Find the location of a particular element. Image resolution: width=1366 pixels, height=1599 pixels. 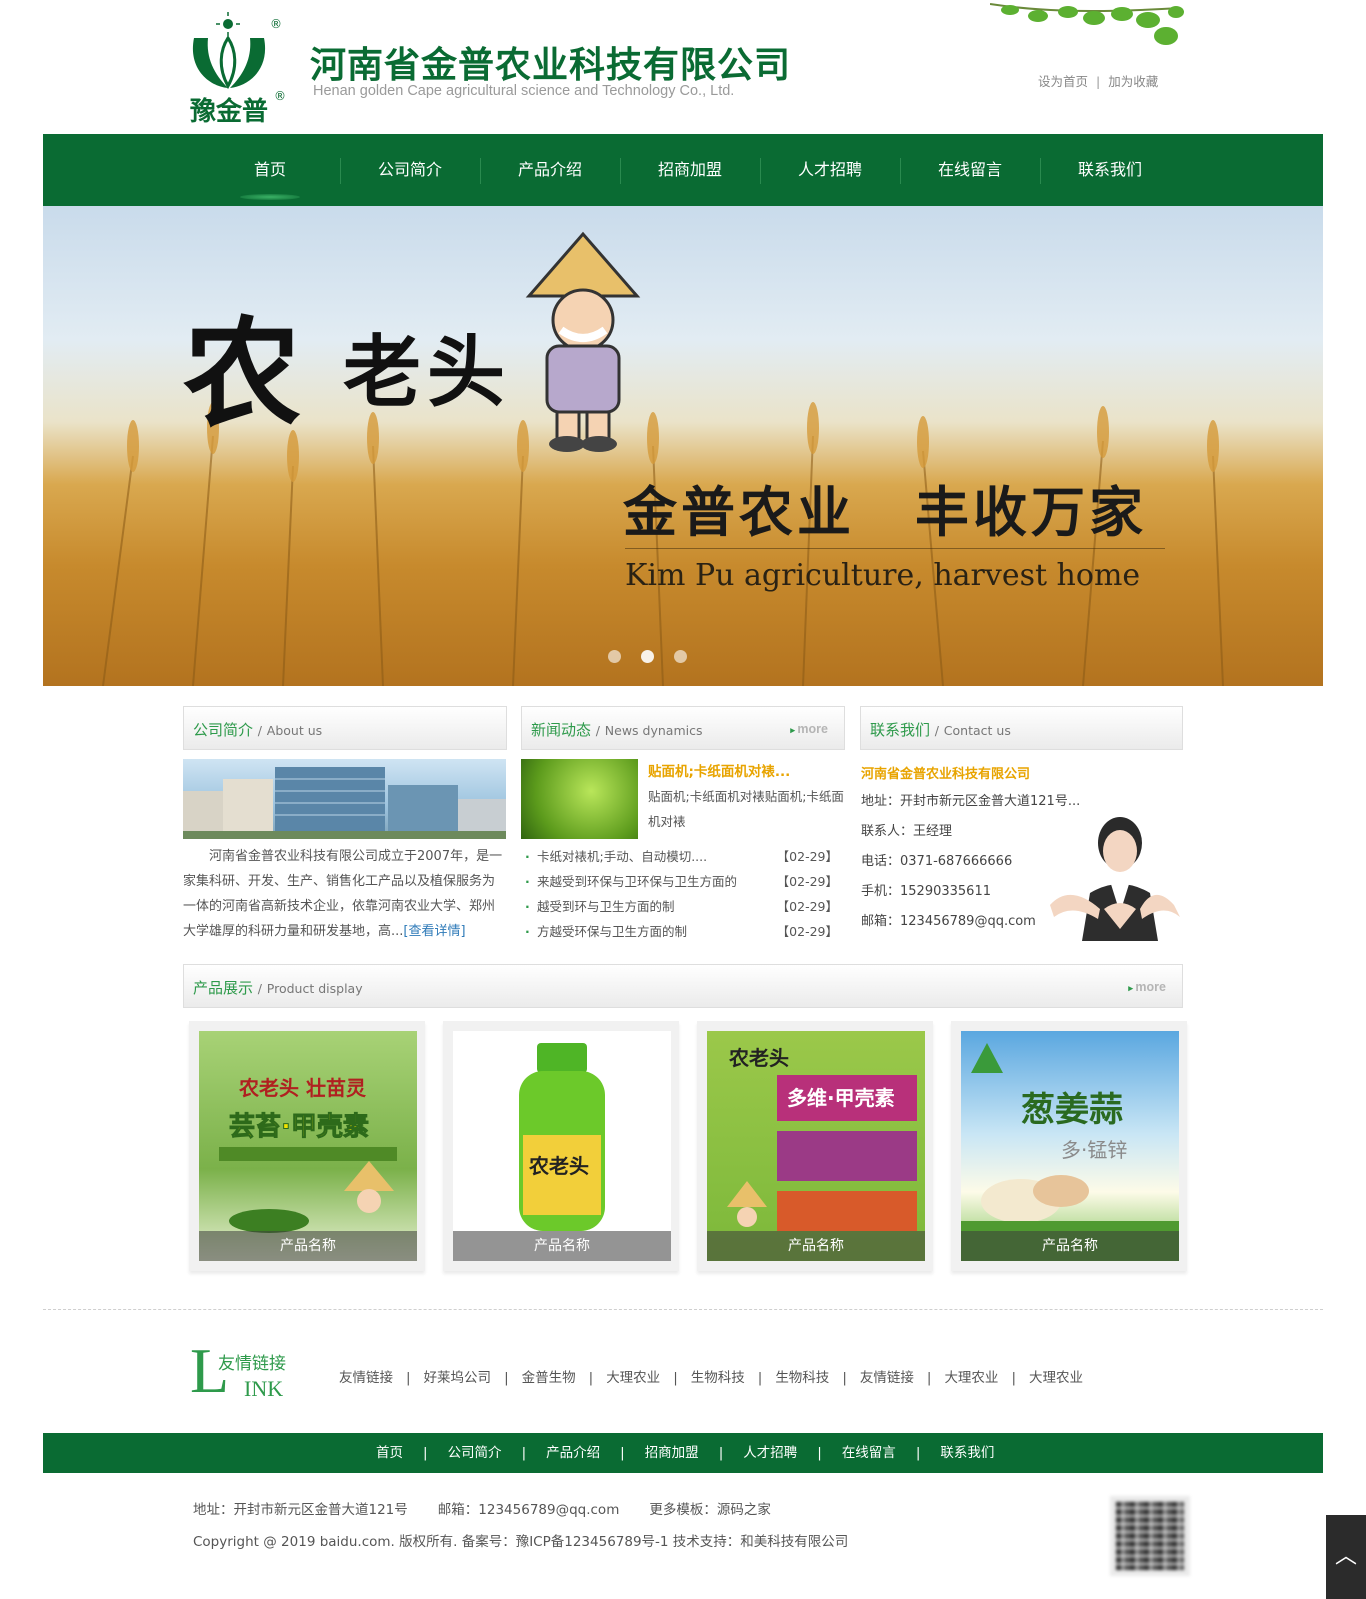

footer-nav: 首页 | 公司简介 | 产品介绍 | 招商加盟 | 人才招聘 | 在线留言 | 联系我们 is located at coordinates (683, 1453).